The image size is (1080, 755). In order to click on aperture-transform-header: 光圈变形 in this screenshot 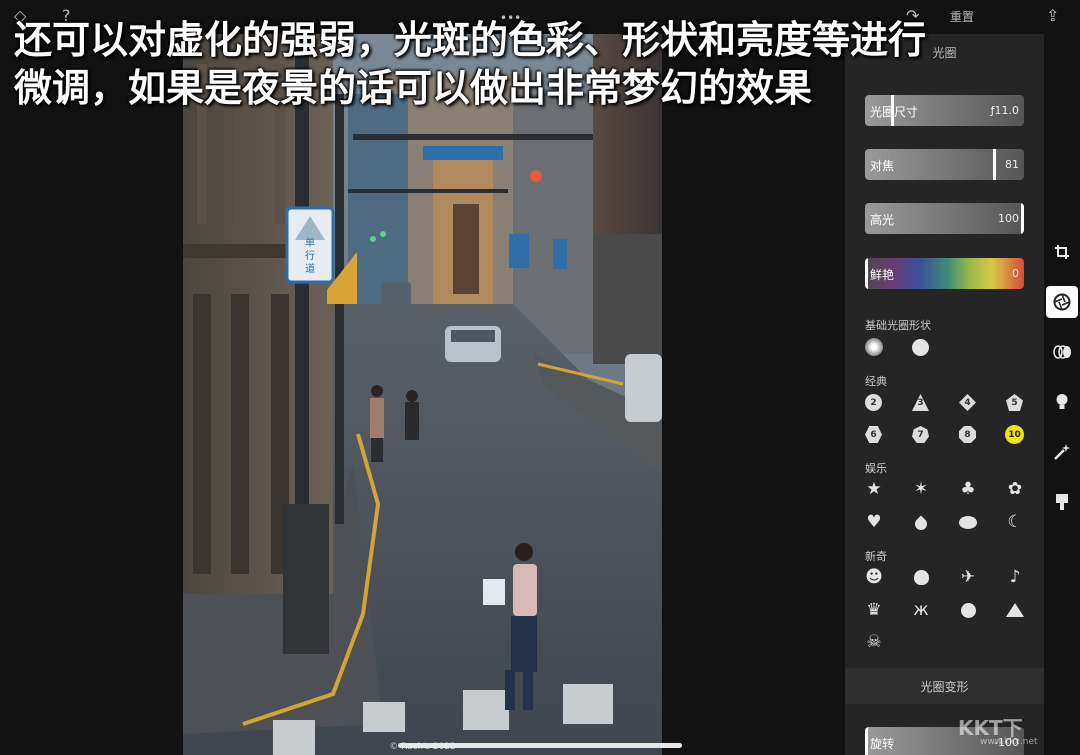, I will do `click(944, 686)`.